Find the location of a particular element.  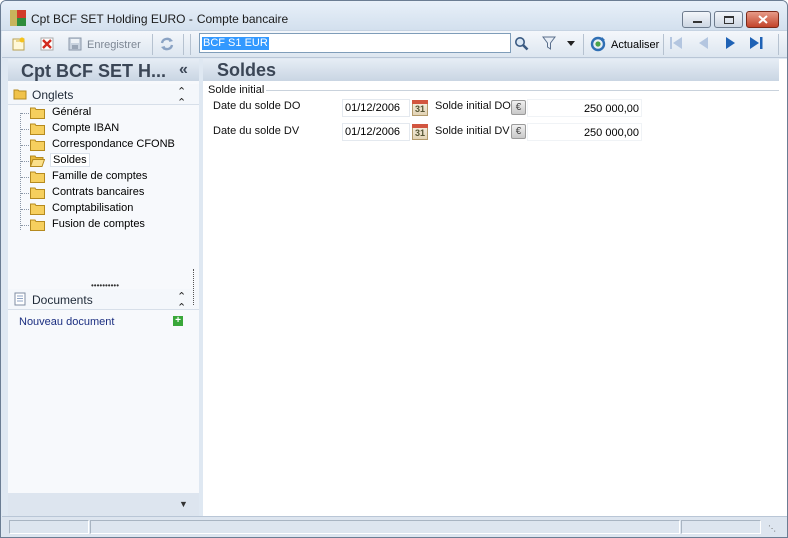

page-title: Soldes is located at coordinates (247, 70).